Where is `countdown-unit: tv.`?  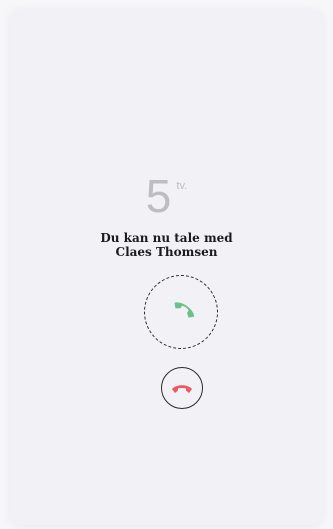 countdown-unit: tv. is located at coordinates (182, 186).